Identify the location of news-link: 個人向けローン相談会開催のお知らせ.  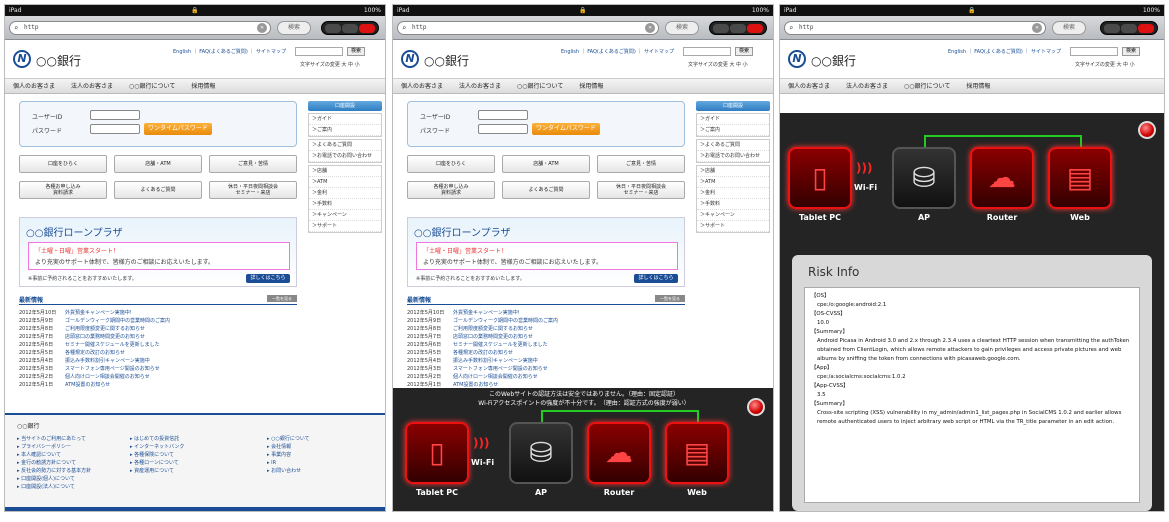
(495, 377).